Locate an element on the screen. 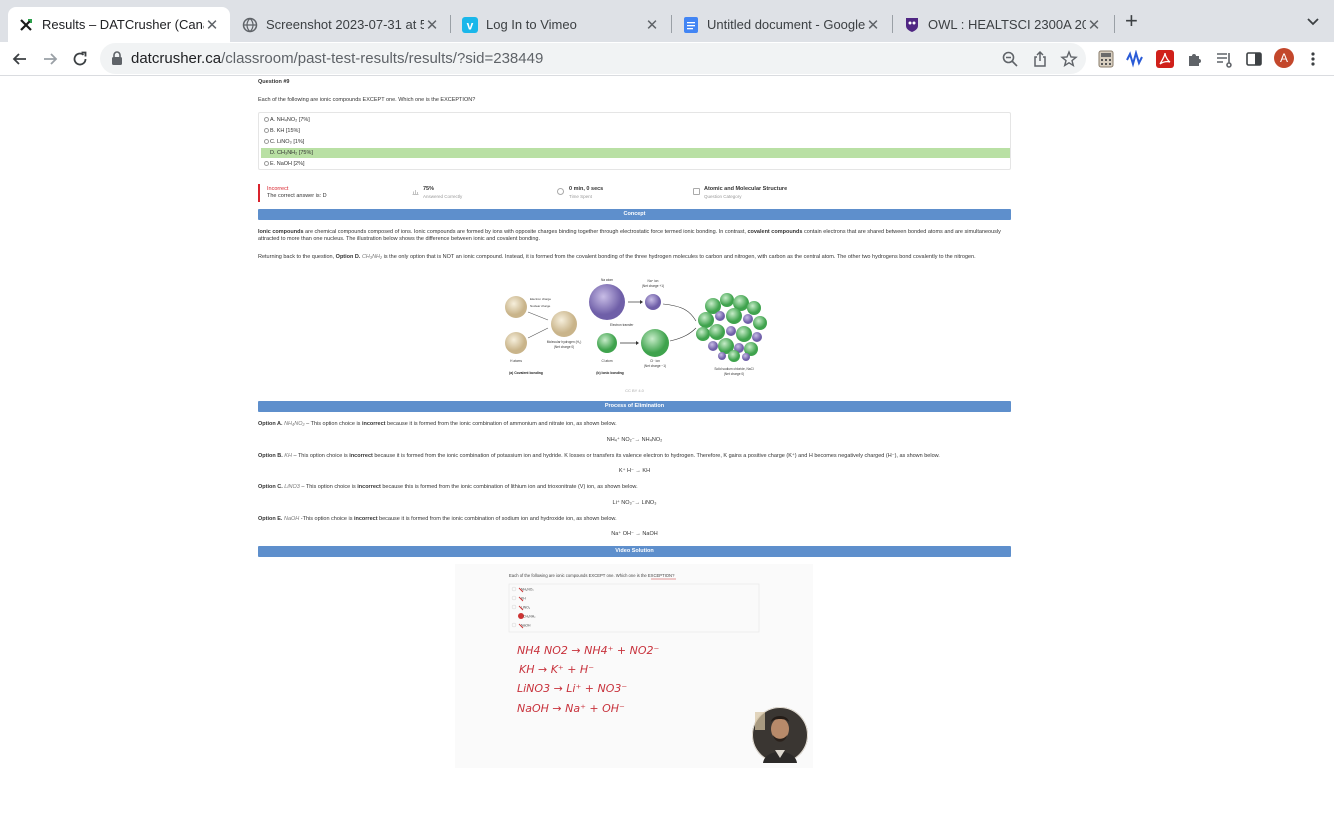 This screenshot has height=834, width=1334. vimeo-icon: v is located at coordinates (470, 24).